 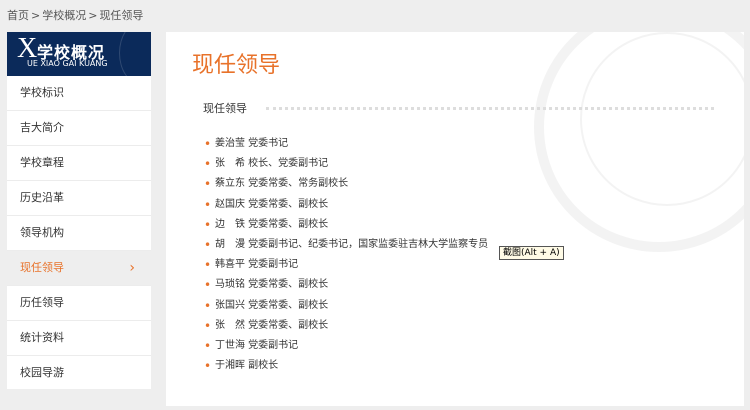 I want to click on list-item: • 张 希 校长、党委副书记, so click(x=345, y=164).